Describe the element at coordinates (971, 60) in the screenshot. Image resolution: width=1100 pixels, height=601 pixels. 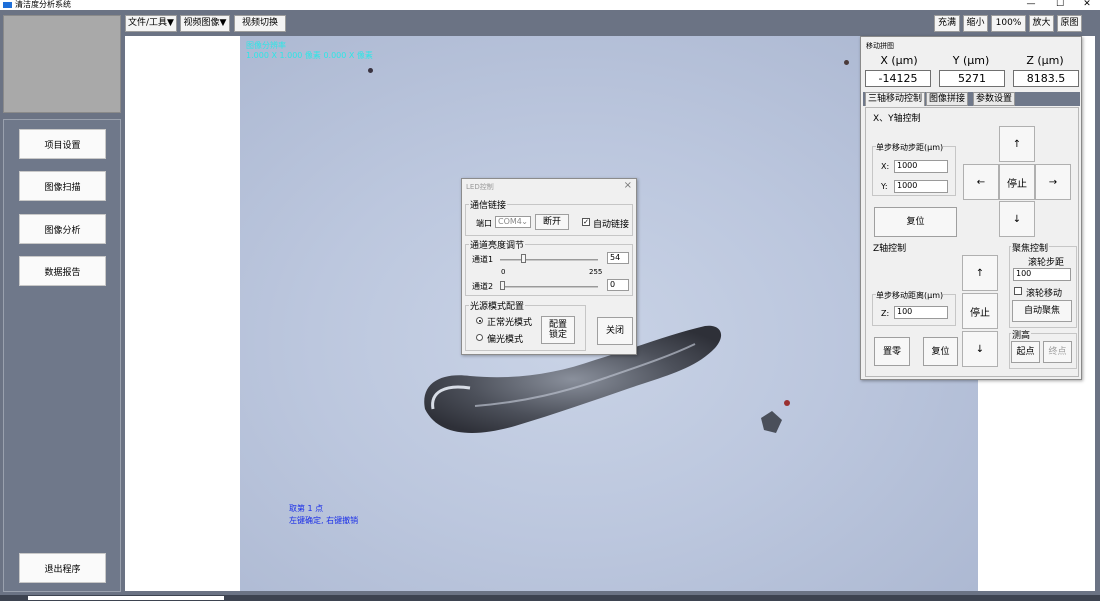
I see `y-axis-label: Y (μm)` at that location.